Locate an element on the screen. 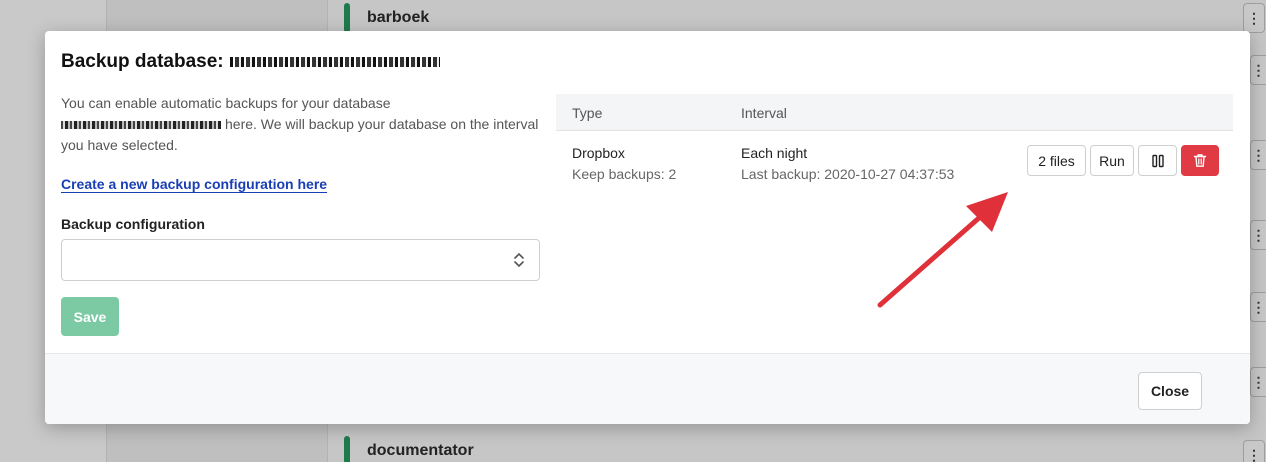 The height and width of the screenshot is (462, 1266). pause-button is located at coordinates (1157, 160).